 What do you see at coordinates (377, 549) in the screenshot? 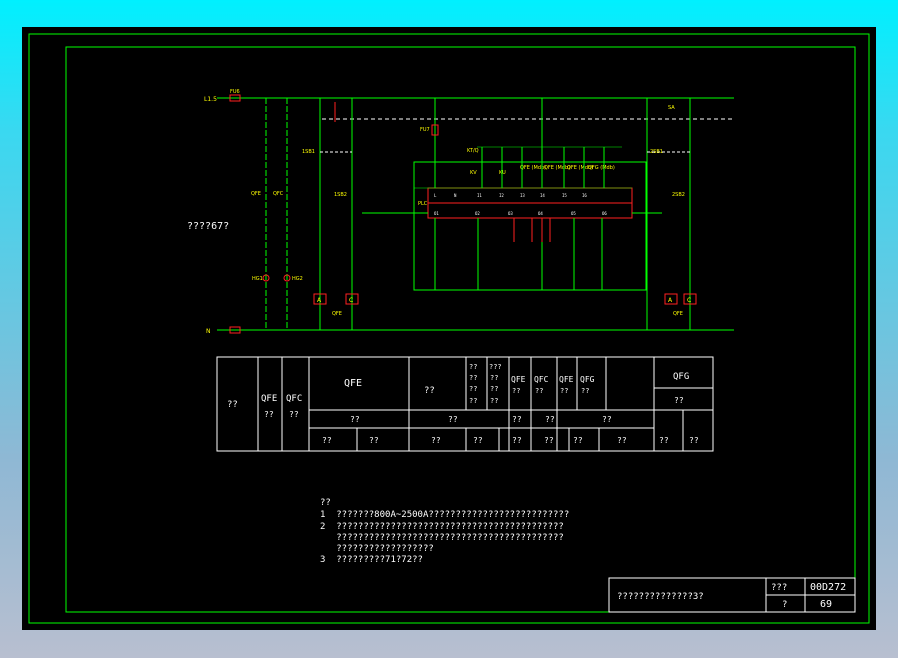
I see `note-line-4: ??????????????????` at bounding box center [377, 549].